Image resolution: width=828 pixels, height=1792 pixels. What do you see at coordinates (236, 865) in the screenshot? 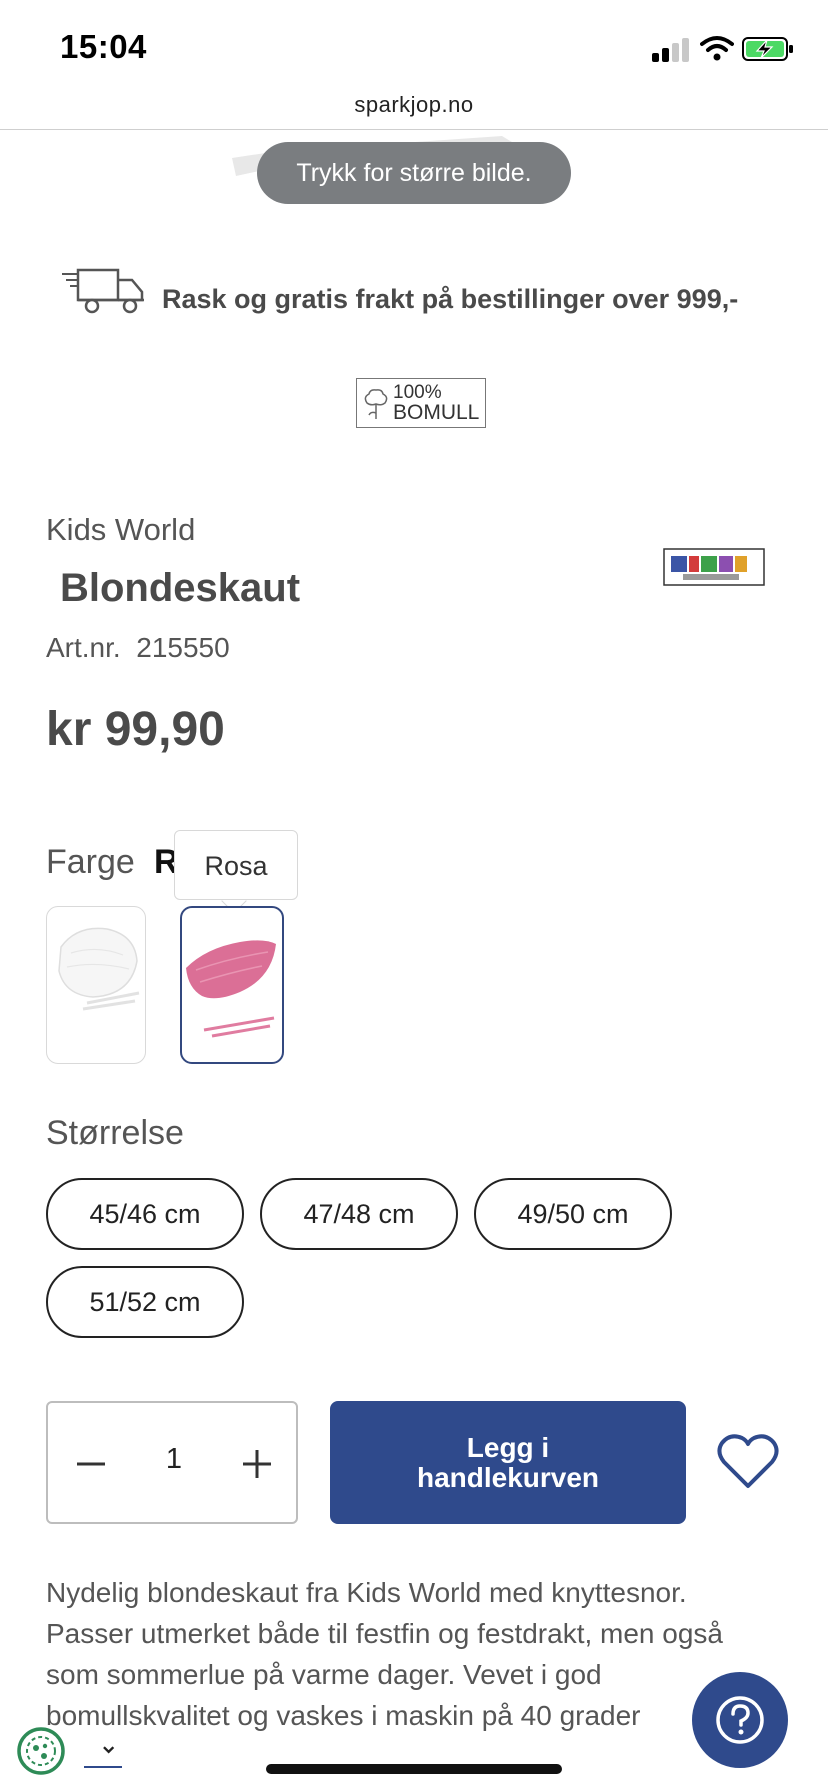
I see `color-tooltip: Rosa` at bounding box center [236, 865].